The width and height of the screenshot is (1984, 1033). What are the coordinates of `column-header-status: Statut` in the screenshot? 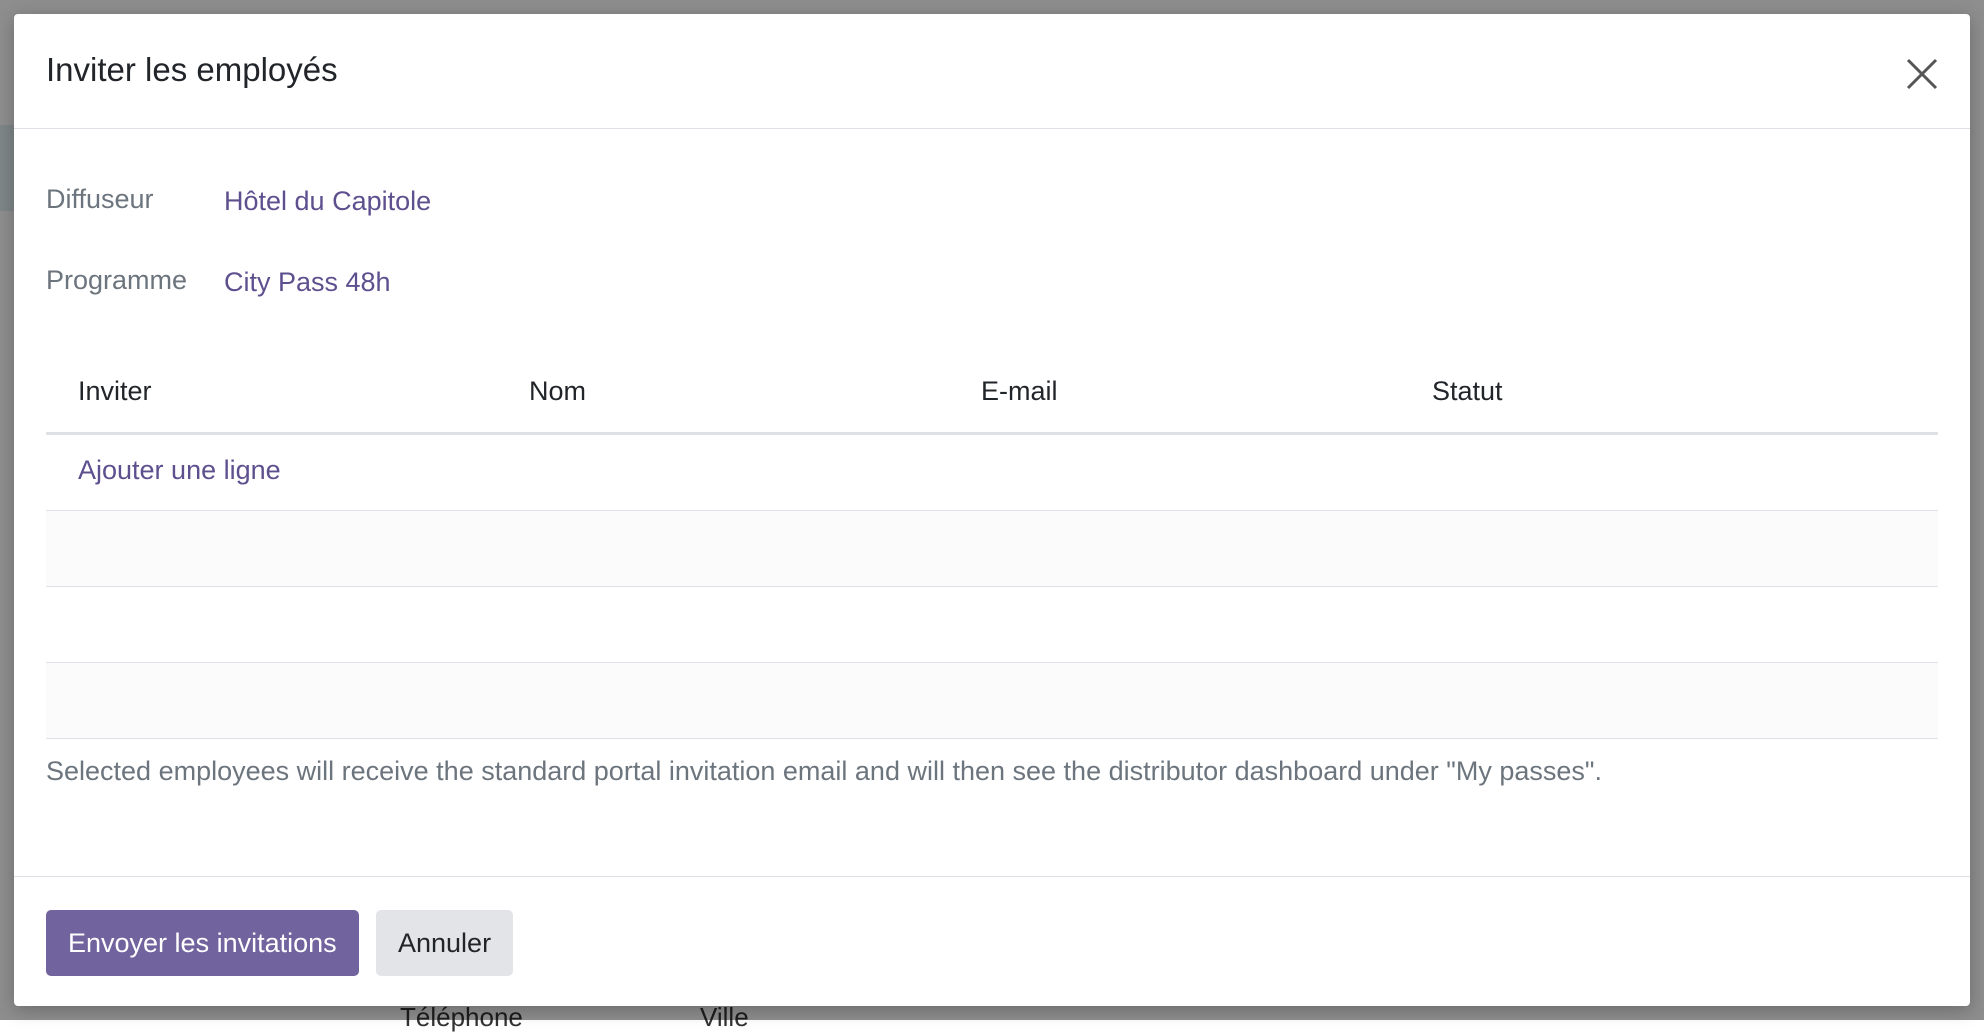 It's located at (1467, 391).